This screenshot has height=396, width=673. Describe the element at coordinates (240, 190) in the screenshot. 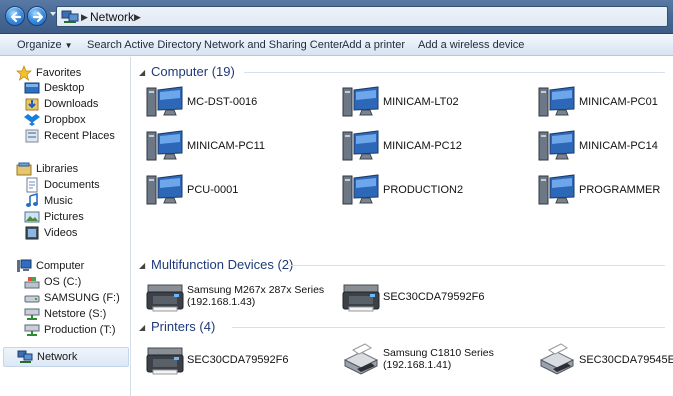

I see `device-computer: PCU-0001` at that location.